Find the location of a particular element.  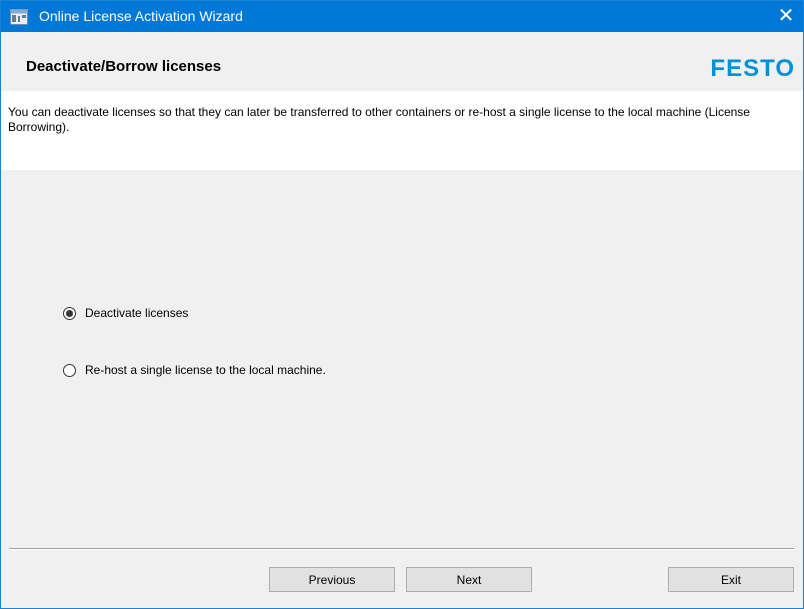

wizard-header: Deactivate/Borrow licenses FESTO is located at coordinates (402, 61).